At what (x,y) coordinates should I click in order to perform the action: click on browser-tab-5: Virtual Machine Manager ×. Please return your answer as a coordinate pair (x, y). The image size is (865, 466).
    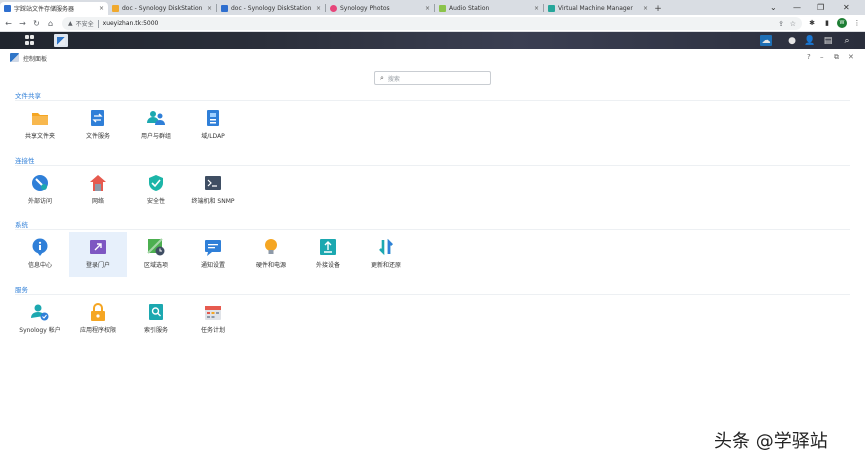
    Looking at the image, I should click on (598, 8).